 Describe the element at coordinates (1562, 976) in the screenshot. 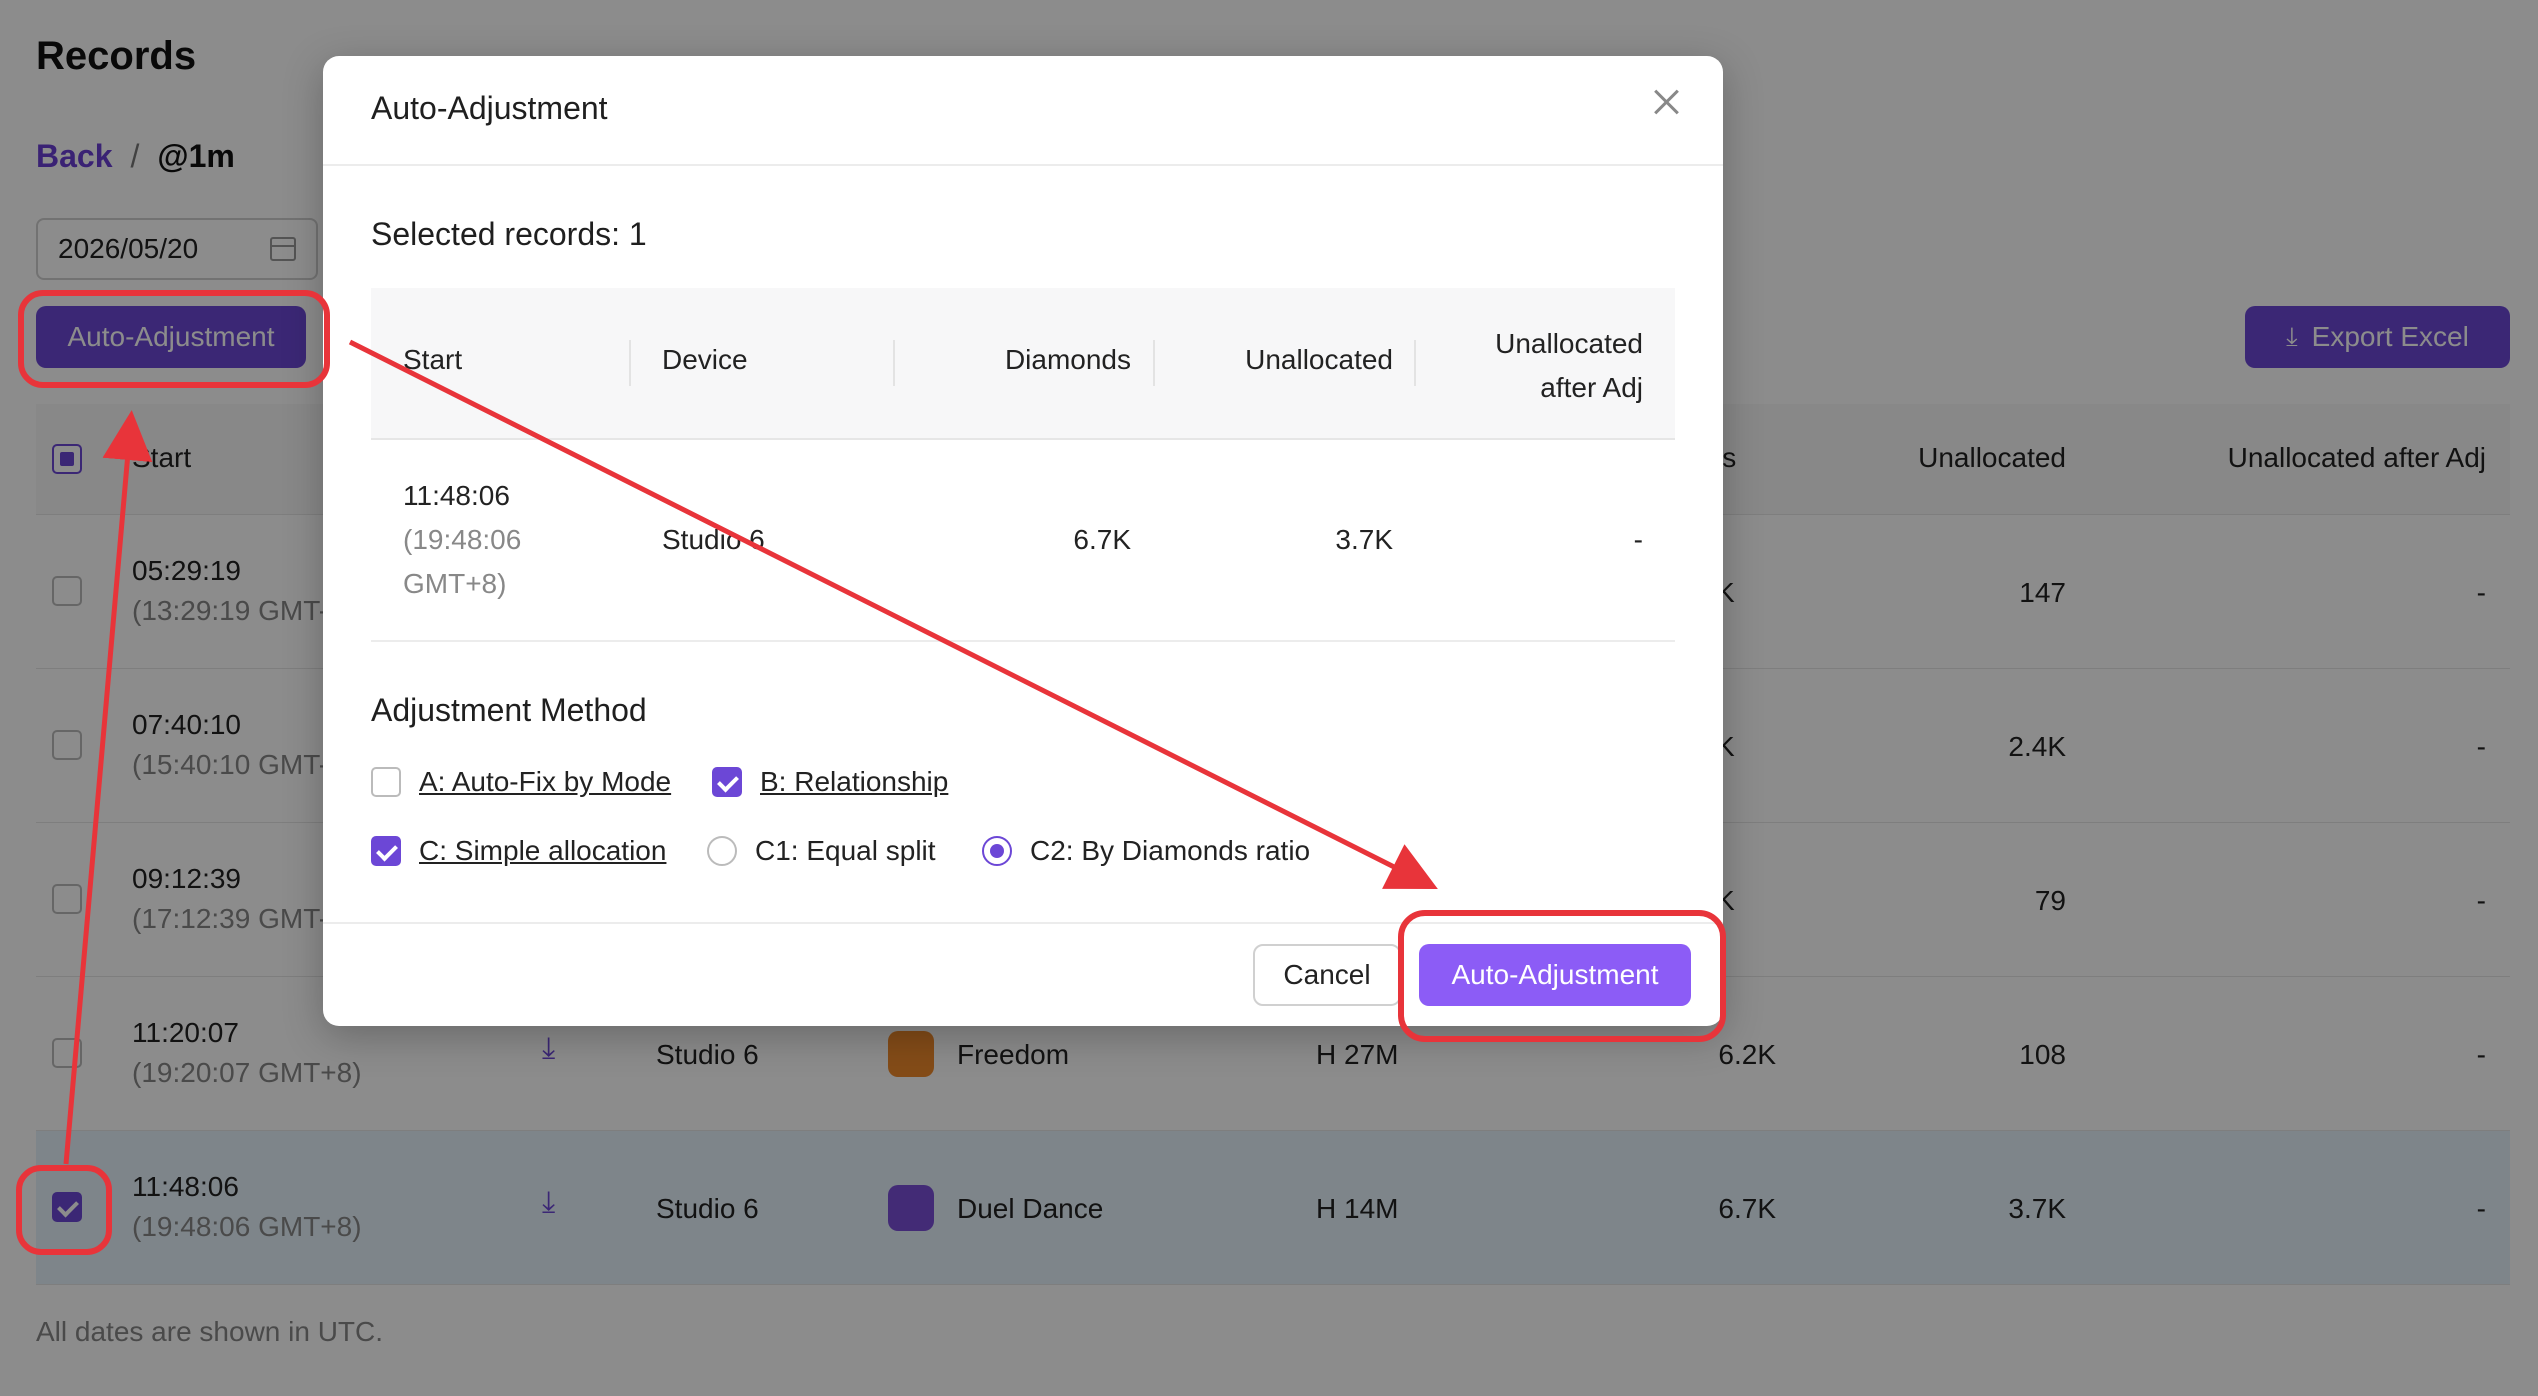

I see `highlight-confirm-button` at that location.